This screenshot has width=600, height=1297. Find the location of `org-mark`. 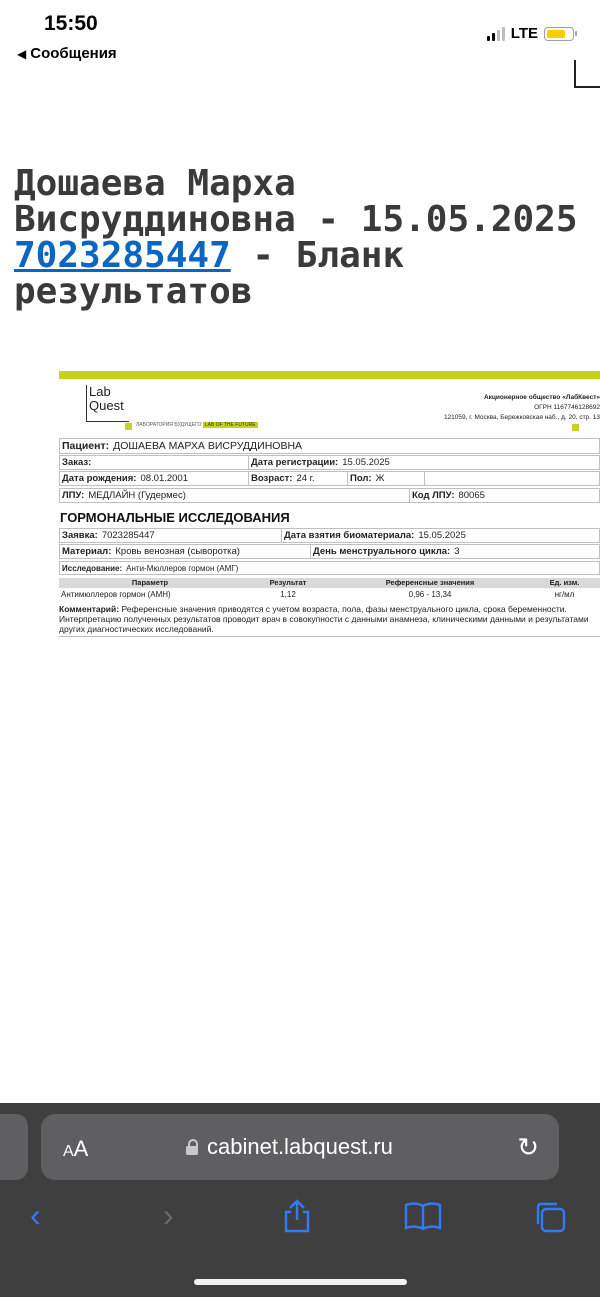

org-mark is located at coordinates (575, 427).